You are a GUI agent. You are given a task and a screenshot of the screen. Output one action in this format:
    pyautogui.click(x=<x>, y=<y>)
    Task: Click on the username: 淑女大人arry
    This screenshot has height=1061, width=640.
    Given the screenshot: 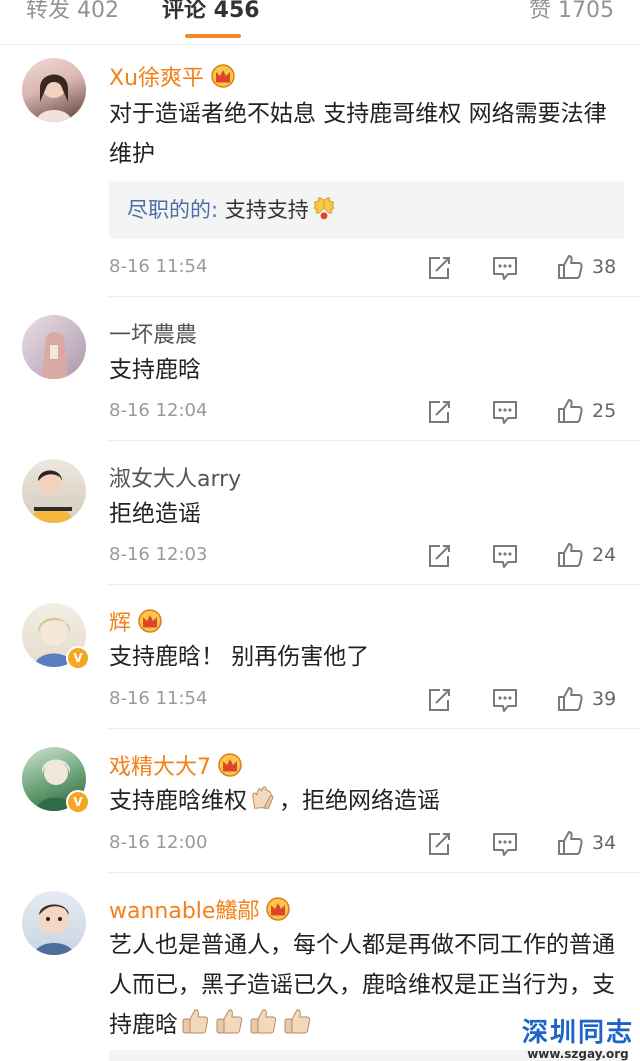 What is the action you would take?
    pyautogui.click(x=175, y=477)
    